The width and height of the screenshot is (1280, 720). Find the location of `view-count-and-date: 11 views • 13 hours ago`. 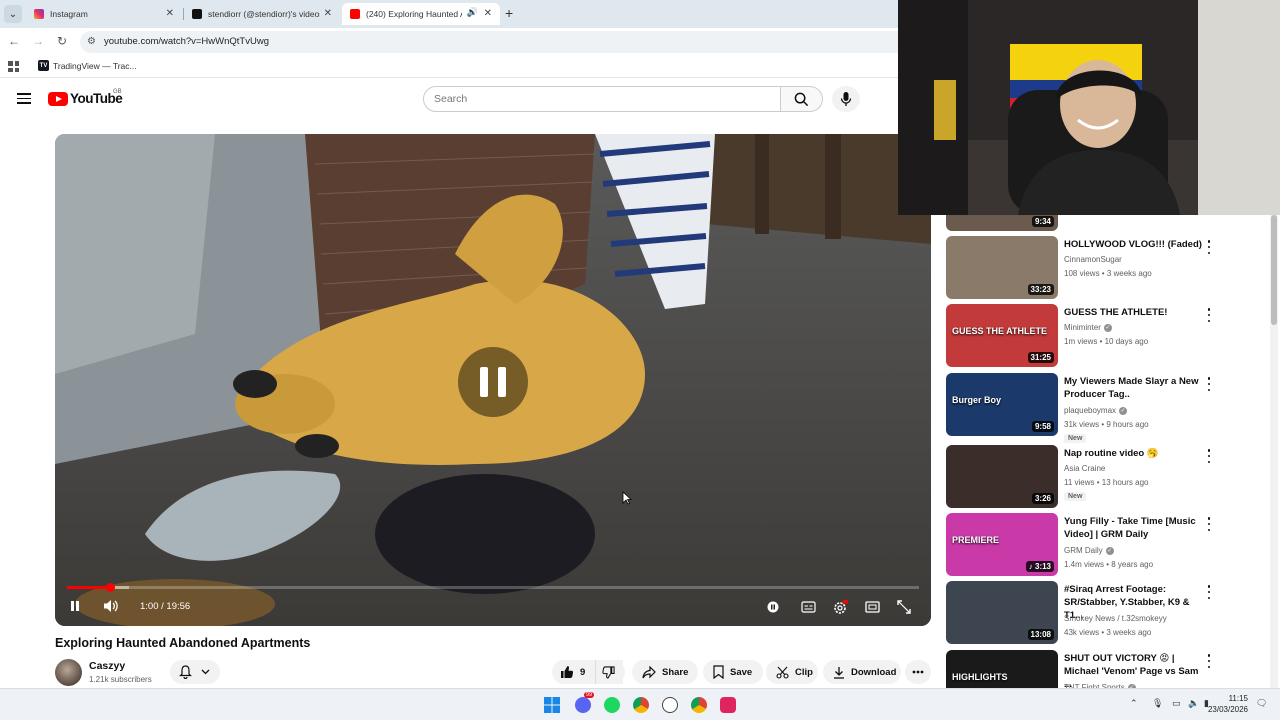

view-count-and-date: 11 views • 13 hours ago is located at coordinates (1106, 482).